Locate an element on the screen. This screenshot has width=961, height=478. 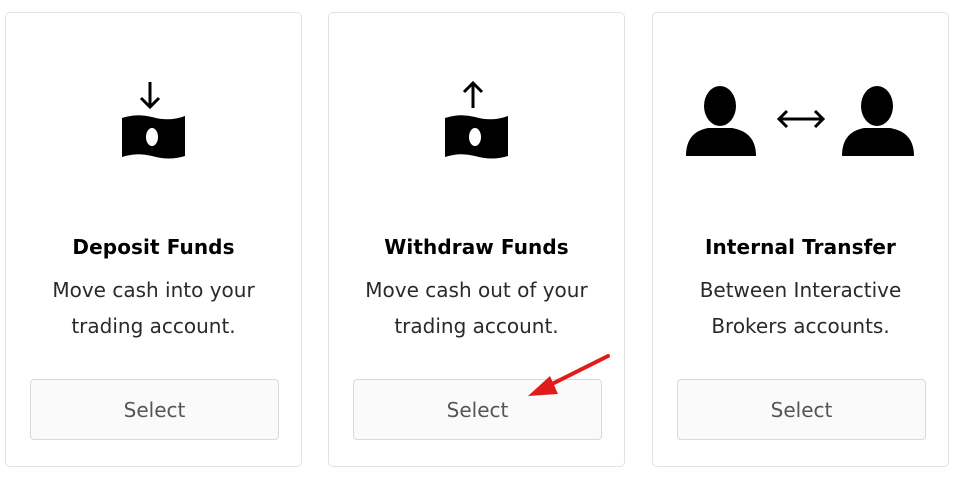
card-title: Internal Transfer is located at coordinates (800, 247).